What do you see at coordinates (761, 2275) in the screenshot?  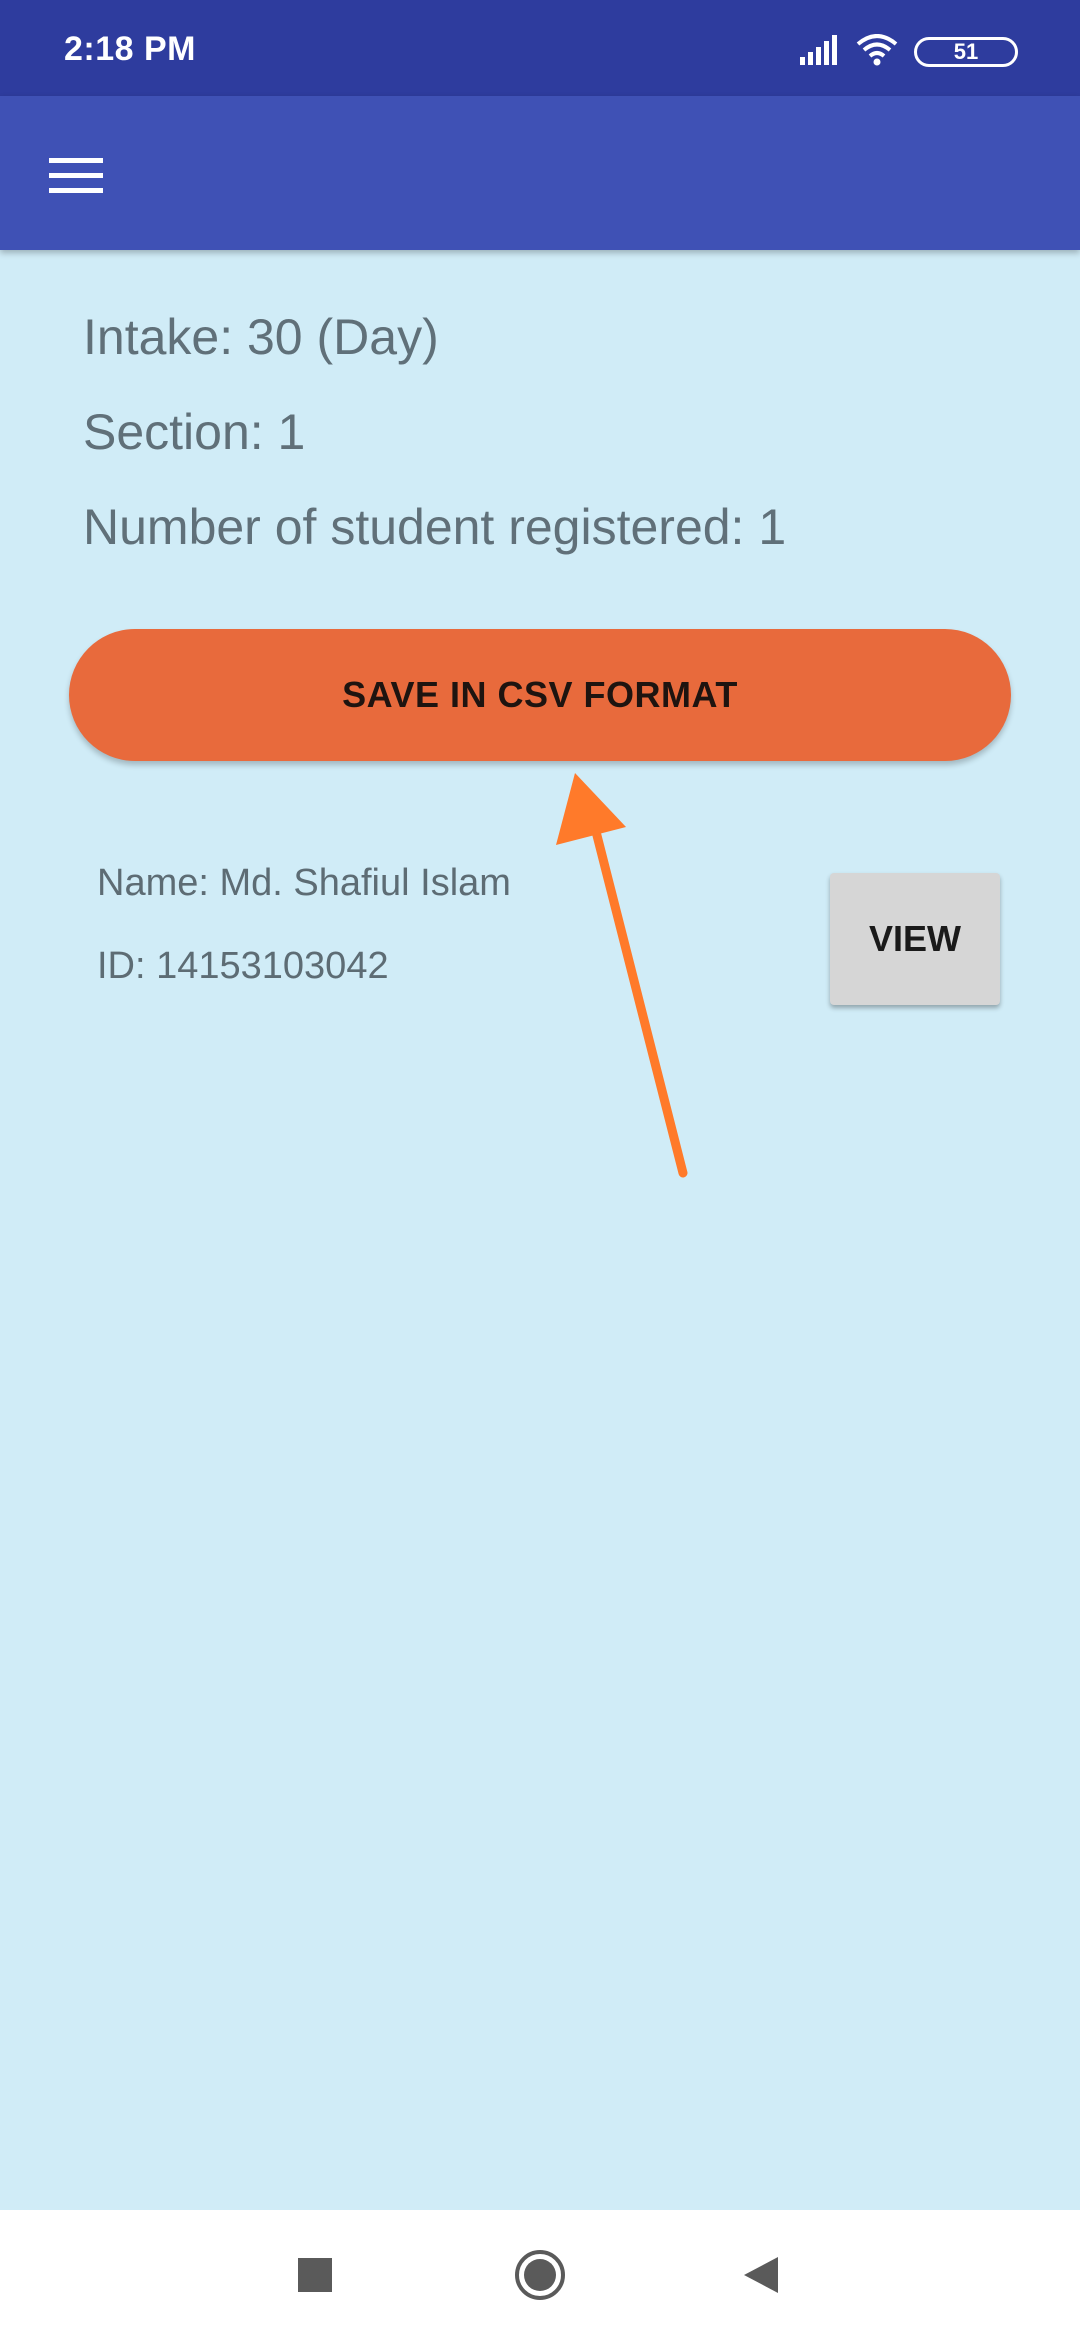 I see `back-triangle-icon` at bounding box center [761, 2275].